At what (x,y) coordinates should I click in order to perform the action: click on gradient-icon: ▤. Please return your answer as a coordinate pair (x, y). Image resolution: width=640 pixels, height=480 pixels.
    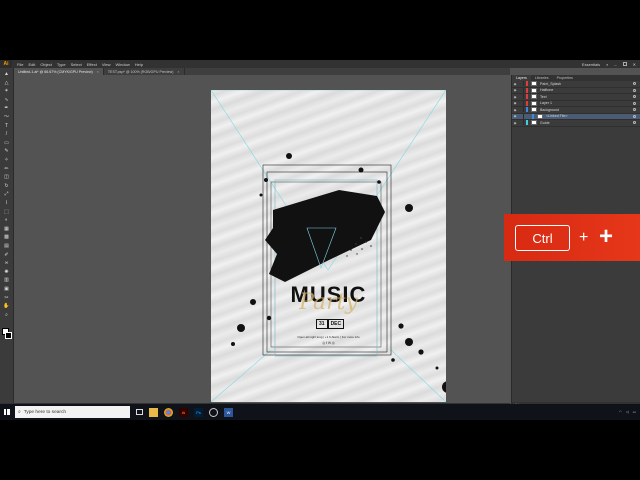
    Looking at the image, I should click on (6, 246).